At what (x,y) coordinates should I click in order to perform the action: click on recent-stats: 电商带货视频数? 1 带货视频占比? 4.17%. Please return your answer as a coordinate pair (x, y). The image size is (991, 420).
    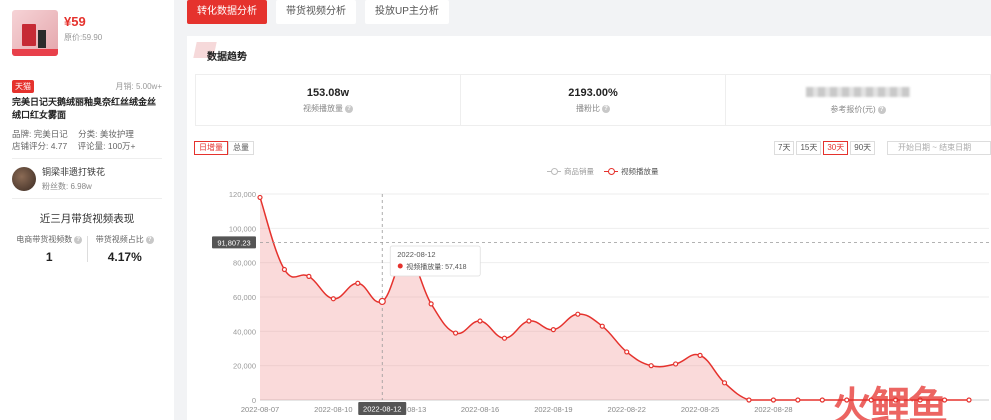
    Looking at the image, I should click on (87, 249).